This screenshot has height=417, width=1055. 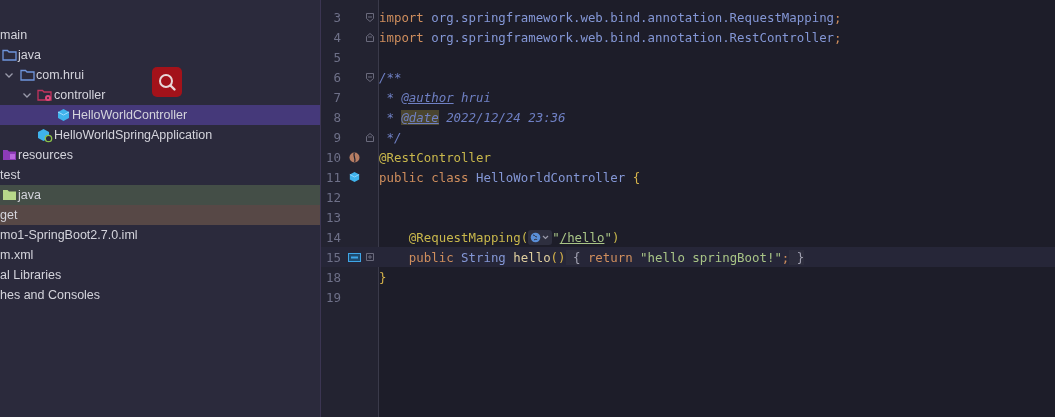 What do you see at coordinates (160, 235) in the screenshot?
I see `tree-item: mo1-SpringBoot2.7.0.iml` at bounding box center [160, 235].